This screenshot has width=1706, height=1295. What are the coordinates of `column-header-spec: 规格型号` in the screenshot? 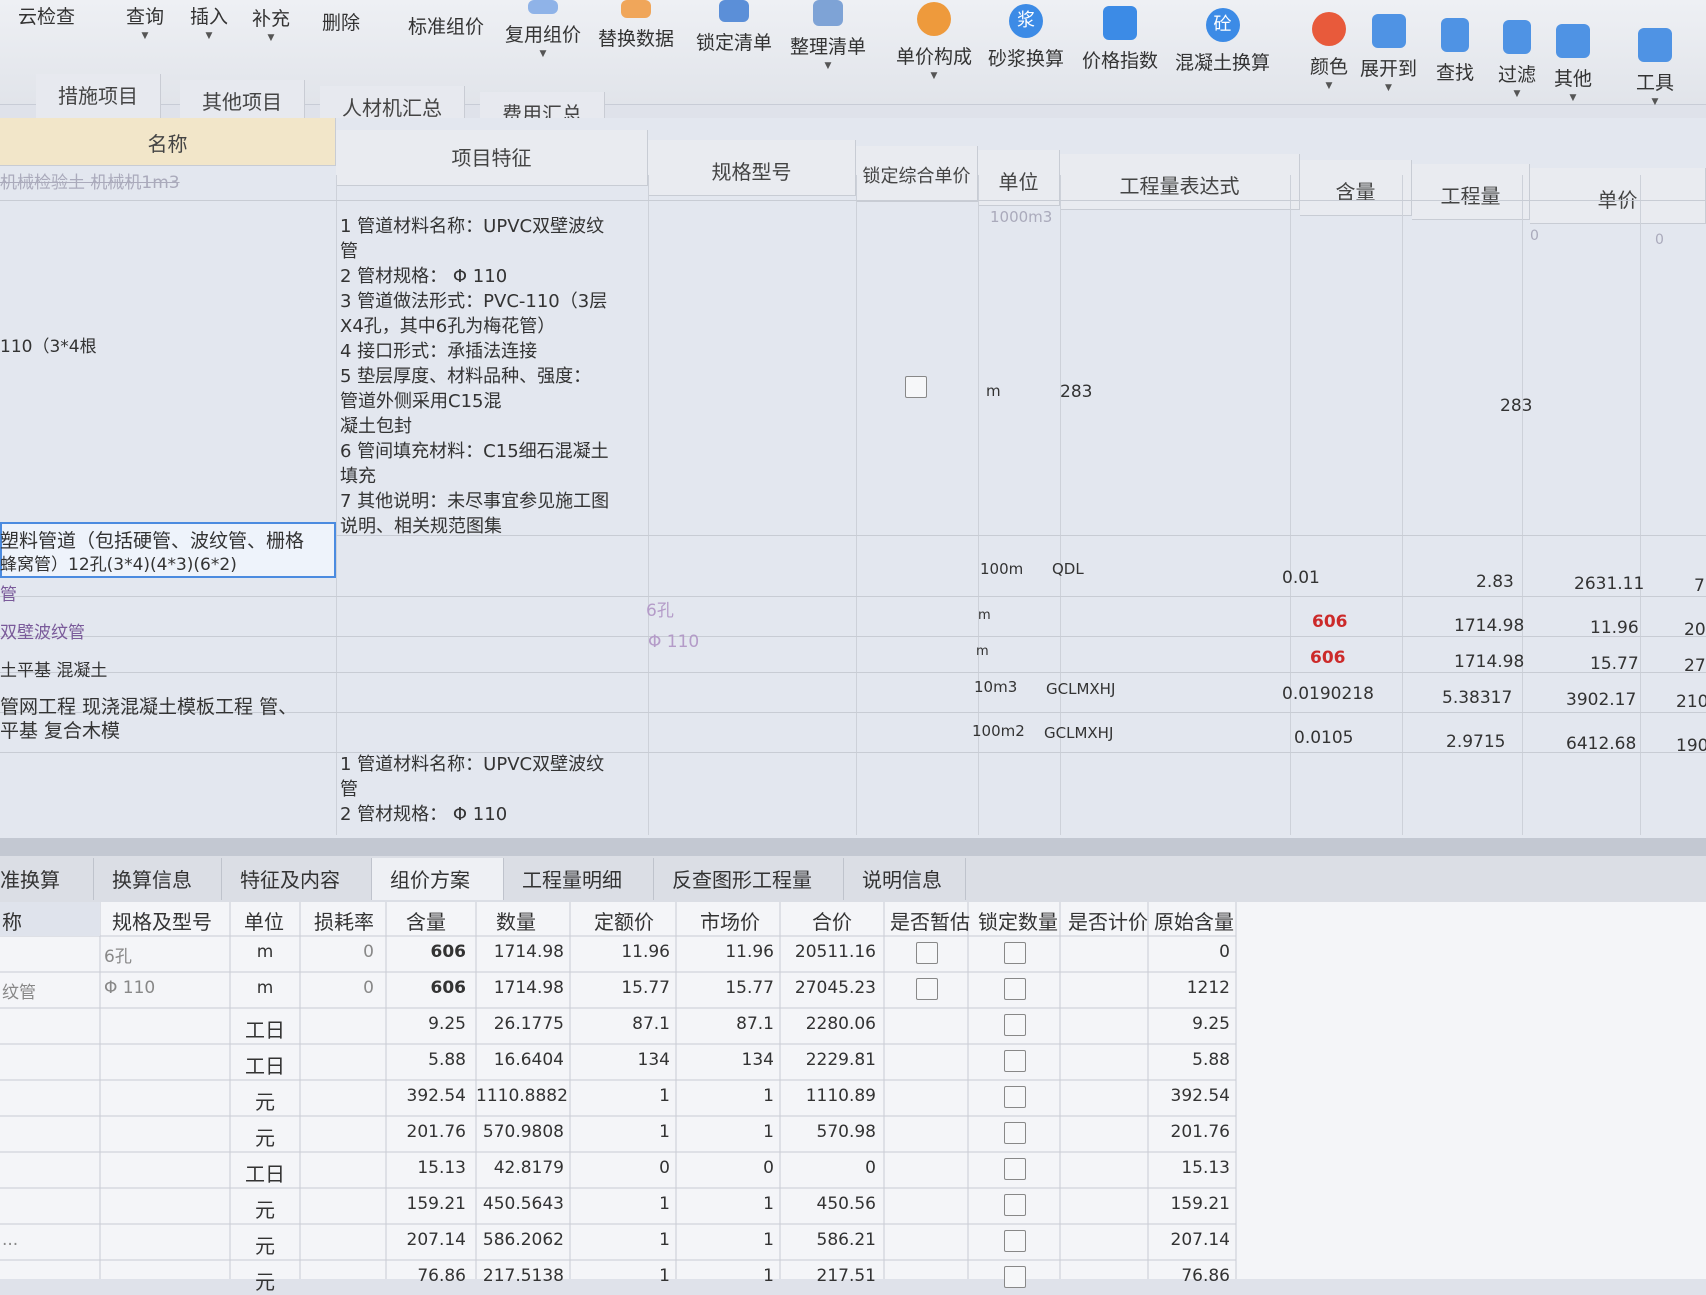 It's located at (752, 168).